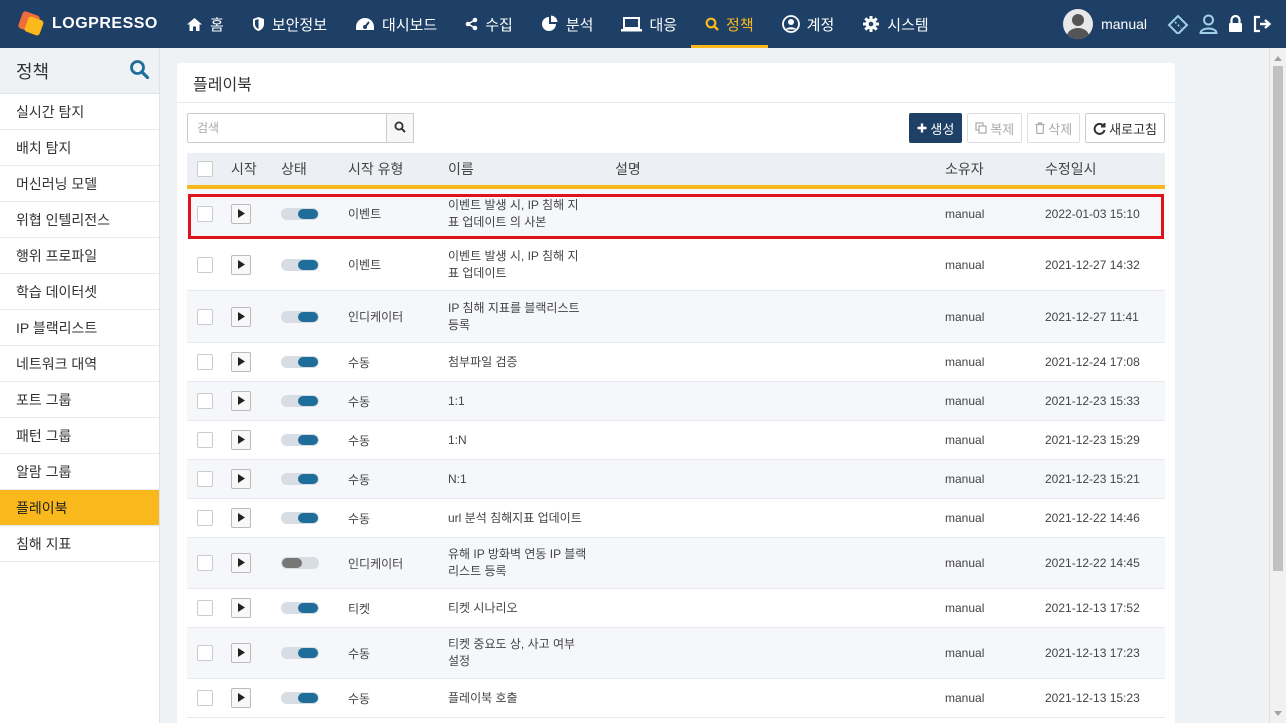 This screenshot has height=723, width=1286. I want to click on col-owner: 소유자, so click(995, 169).